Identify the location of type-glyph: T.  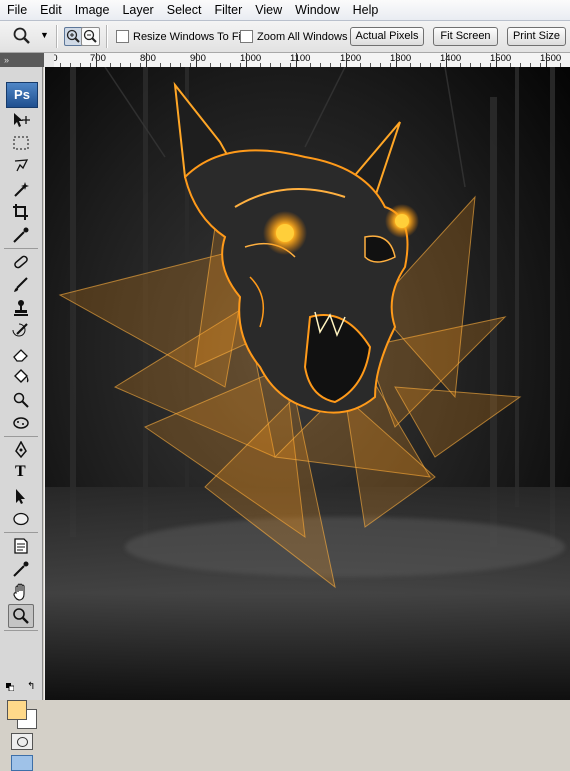
(20, 471).